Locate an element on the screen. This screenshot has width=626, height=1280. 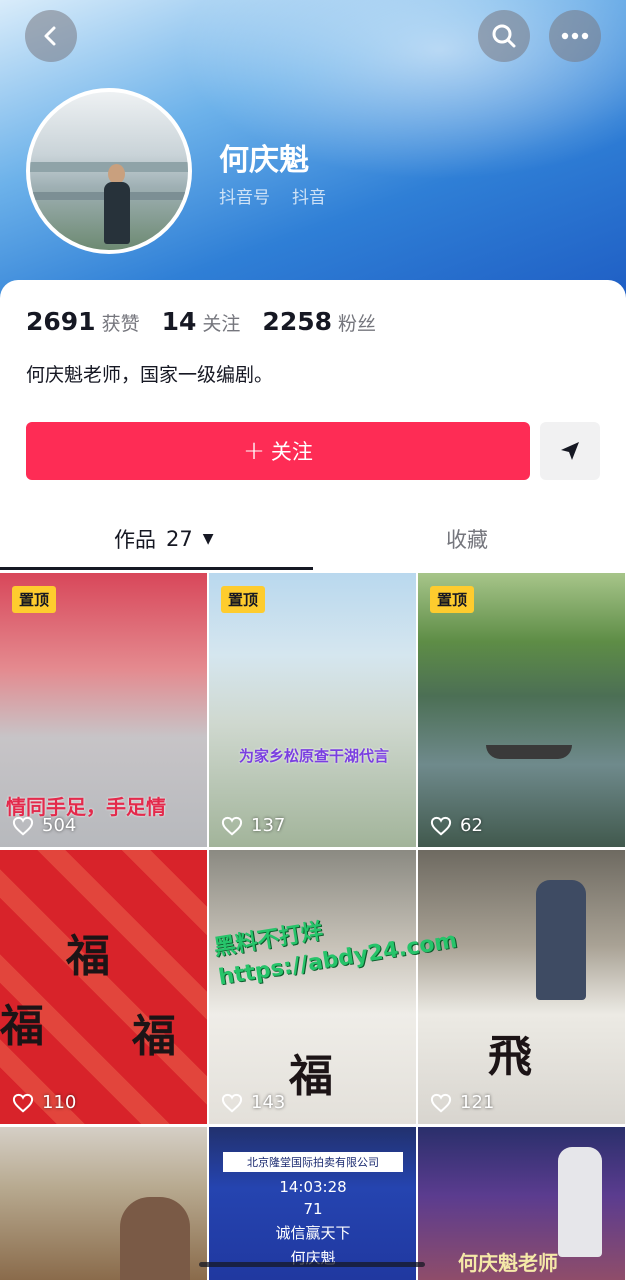
calligraphy-character: 飛 is located at coordinates (510, 1056).